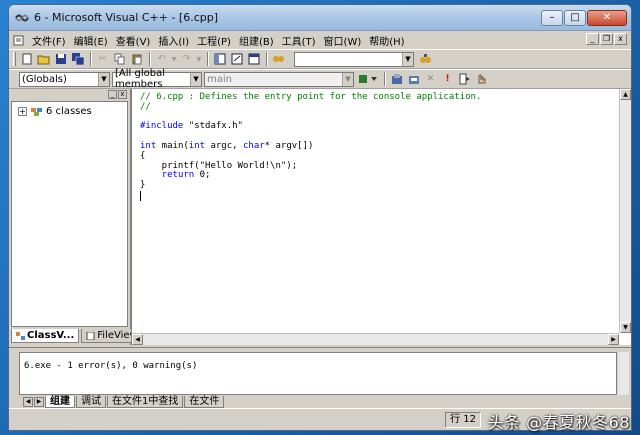 The height and width of the screenshot is (435, 640). What do you see at coordinates (606, 39) in the screenshot?
I see `mdi-restore-button: ❐` at bounding box center [606, 39].